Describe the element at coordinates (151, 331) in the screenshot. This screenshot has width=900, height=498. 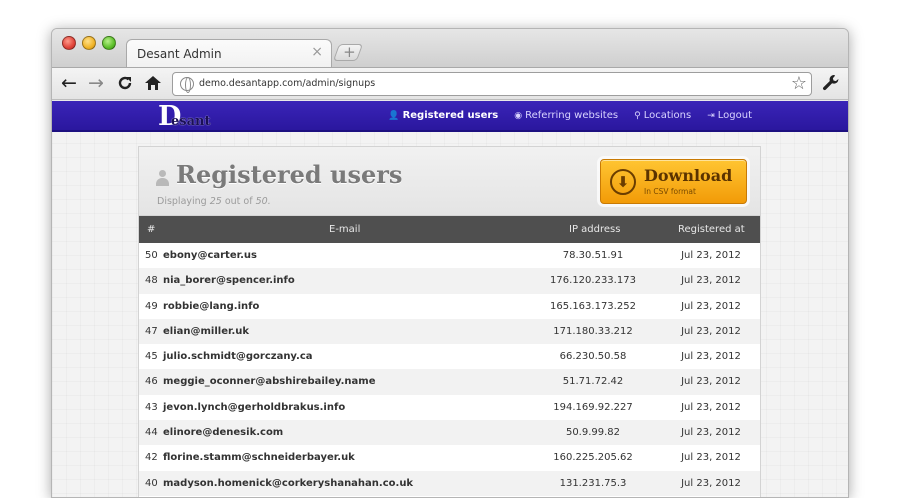
I see `row-number: 47` at that location.